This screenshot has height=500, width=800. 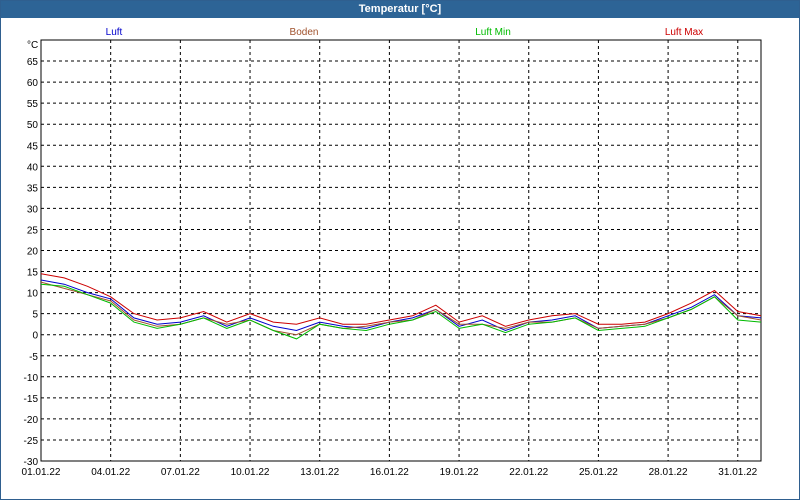 What do you see at coordinates (250, 472) in the screenshot?
I see `x-tick-label: 10.01.22` at bounding box center [250, 472].